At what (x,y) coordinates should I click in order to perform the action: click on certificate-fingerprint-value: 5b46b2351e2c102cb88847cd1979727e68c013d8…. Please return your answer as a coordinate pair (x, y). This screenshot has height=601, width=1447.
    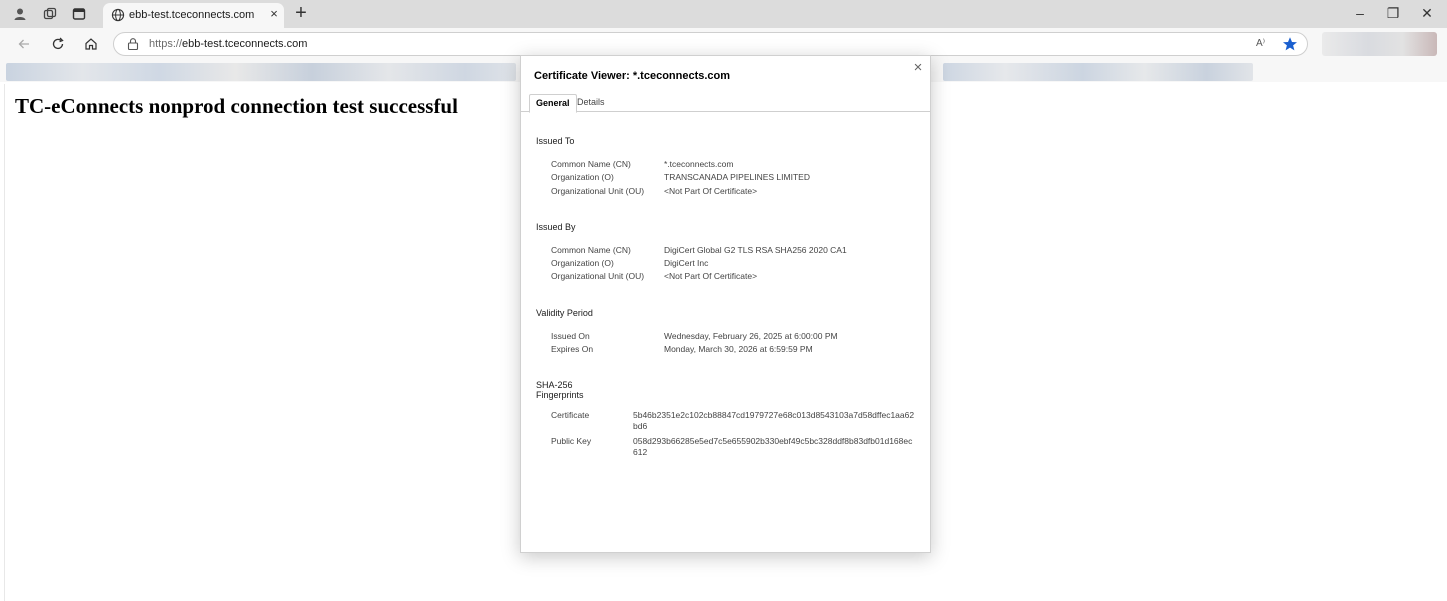
    Looking at the image, I should click on (774, 420).